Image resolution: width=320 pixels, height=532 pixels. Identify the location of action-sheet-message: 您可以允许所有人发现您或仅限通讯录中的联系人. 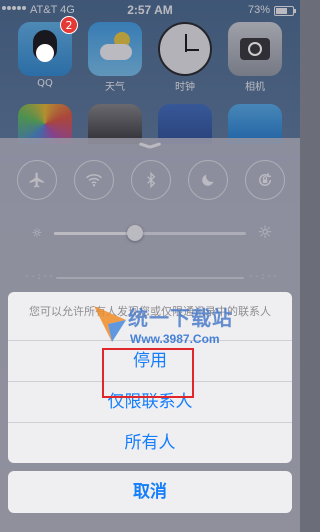
(150, 316).